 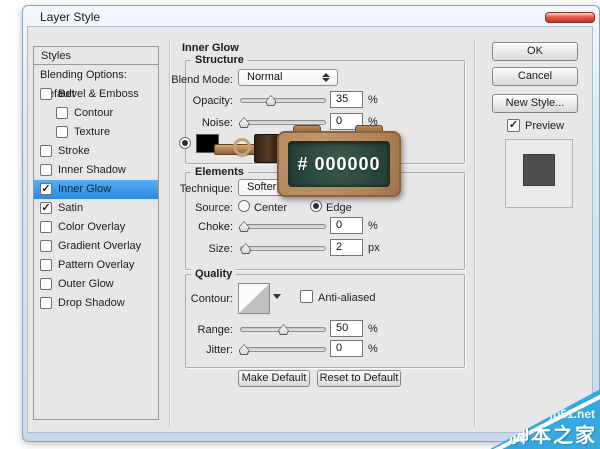 What do you see at coordinates (306, 296) in the screenshot?
I see `antialiased-checkbox` at bounding box center [306, 296].